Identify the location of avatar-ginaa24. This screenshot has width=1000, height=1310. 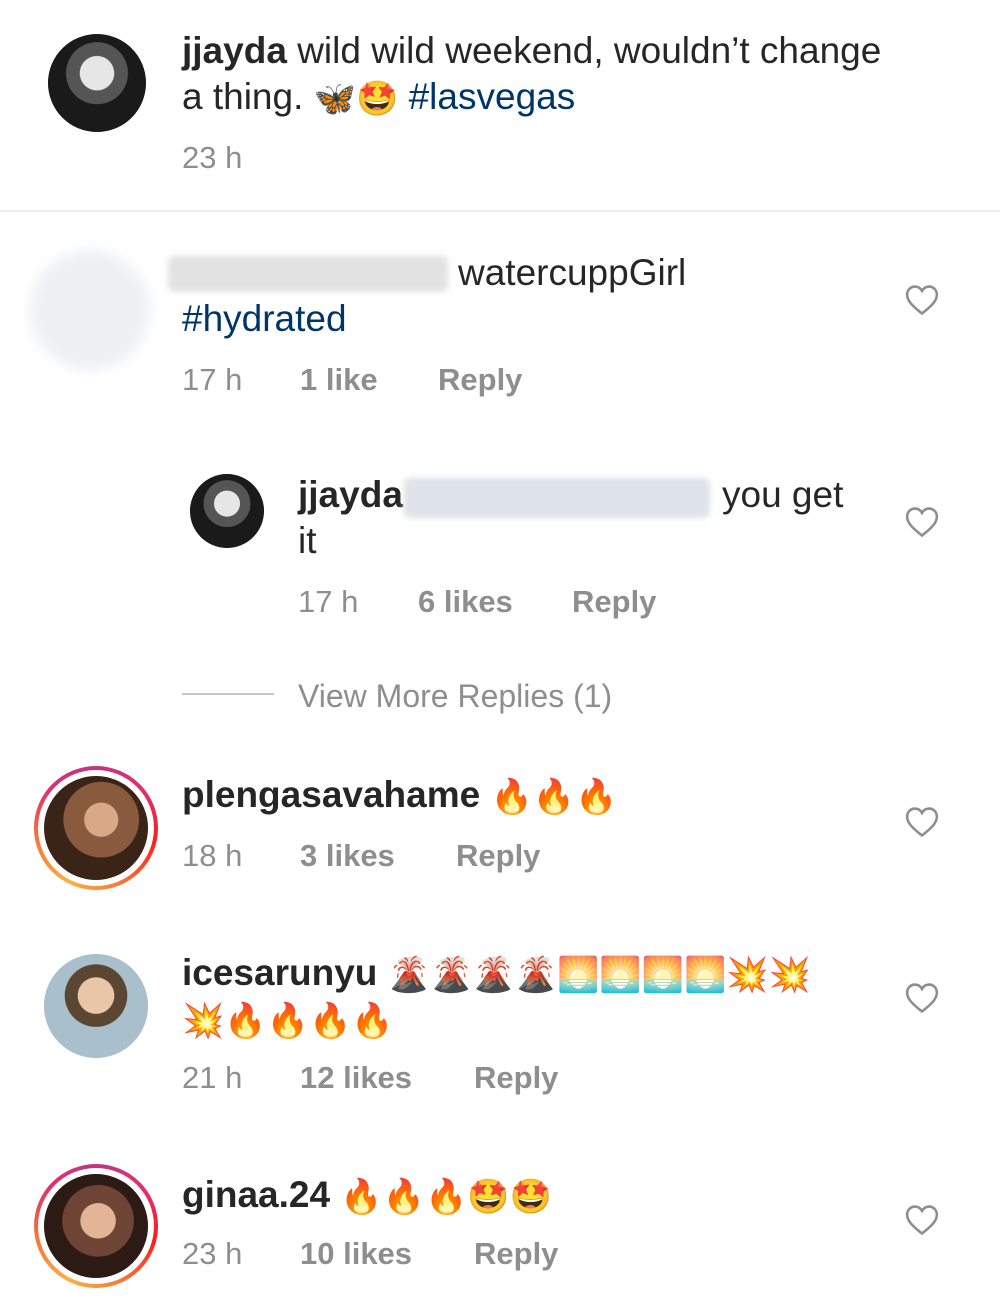
(96, 1226).